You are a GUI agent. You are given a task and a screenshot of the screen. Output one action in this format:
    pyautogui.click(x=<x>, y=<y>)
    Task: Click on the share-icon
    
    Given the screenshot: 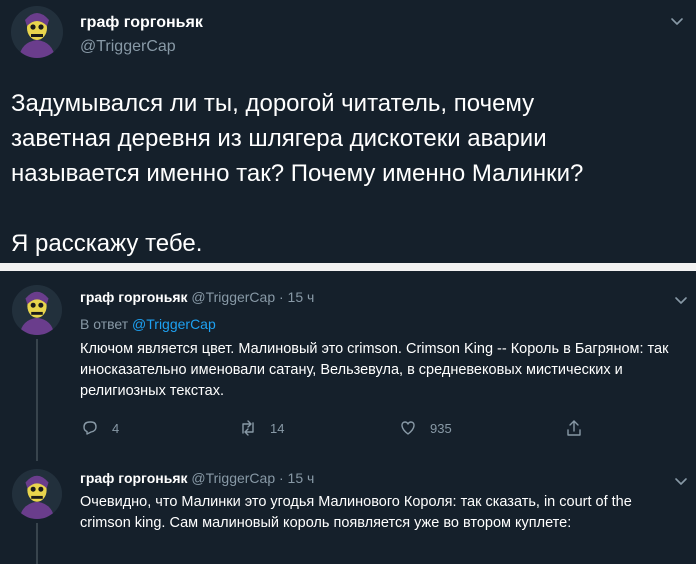 What is the action you would take?
    pyautogui.click(x=574, y=428)
    